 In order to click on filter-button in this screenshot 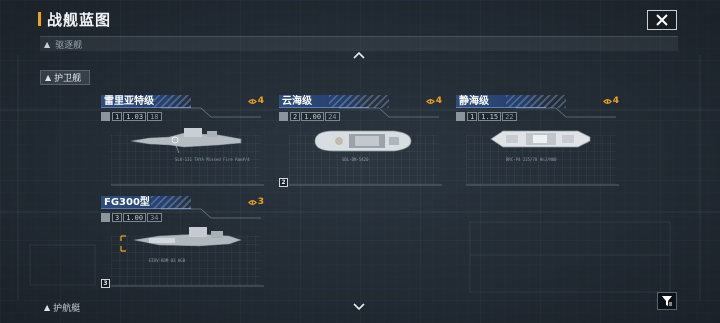, I will do `click(667, 301)`.